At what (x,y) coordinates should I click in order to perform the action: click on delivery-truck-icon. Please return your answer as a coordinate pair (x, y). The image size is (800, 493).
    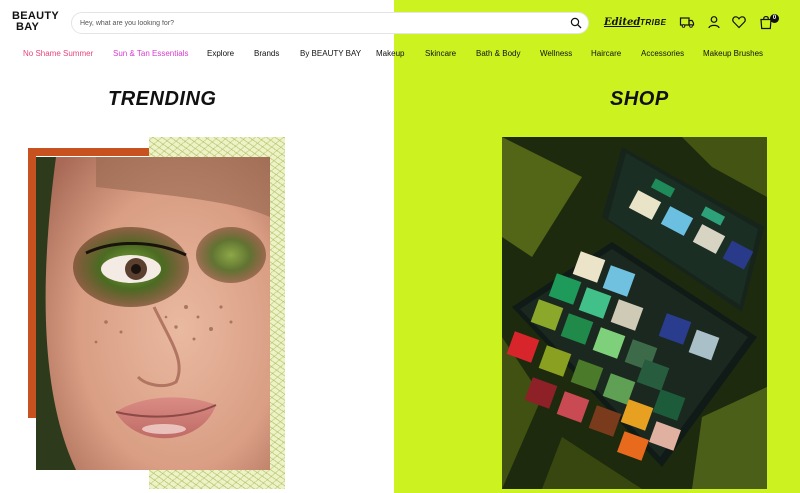
    Looking at the image, I should click on (687, 22).